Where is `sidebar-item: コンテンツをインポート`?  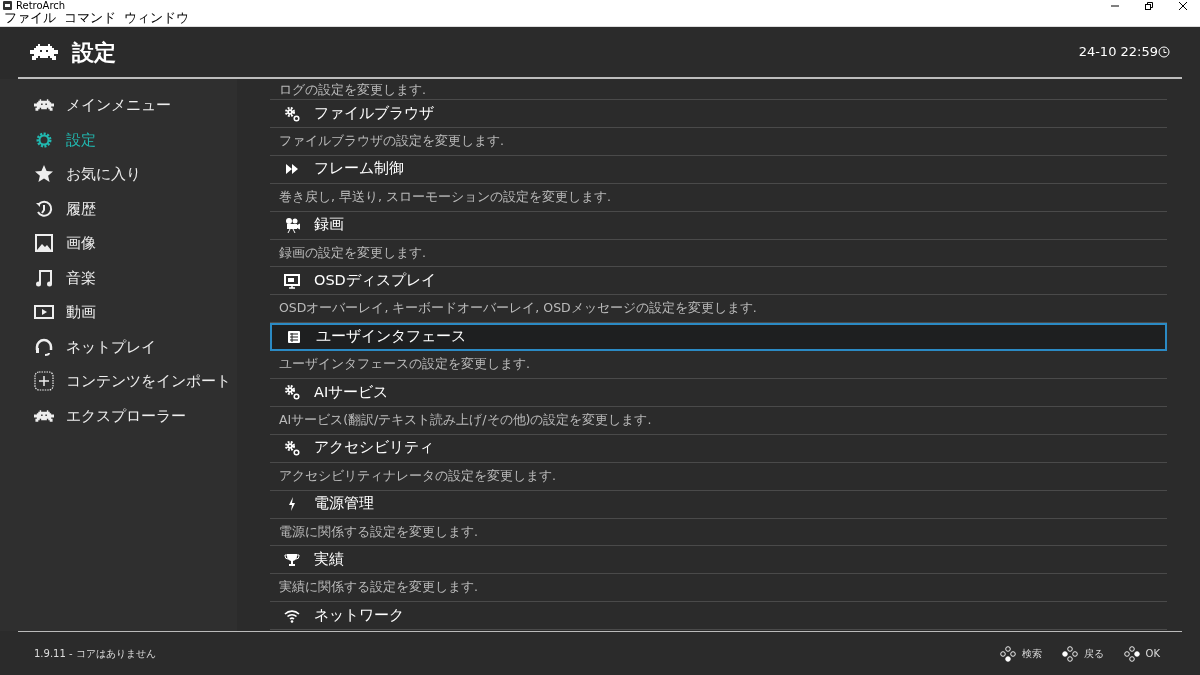 sidebar-item: コンテンツをインポート is located at coordinates (118, 381).